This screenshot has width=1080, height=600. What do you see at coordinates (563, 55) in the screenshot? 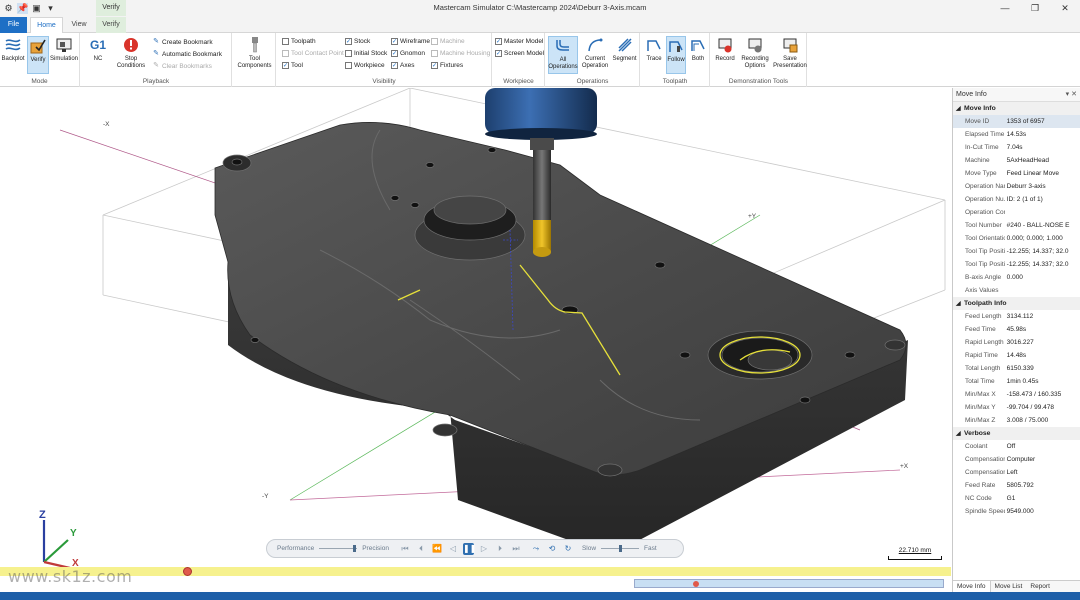
I see `all-operations-button: All Operations` at bounding box center [563, 55].